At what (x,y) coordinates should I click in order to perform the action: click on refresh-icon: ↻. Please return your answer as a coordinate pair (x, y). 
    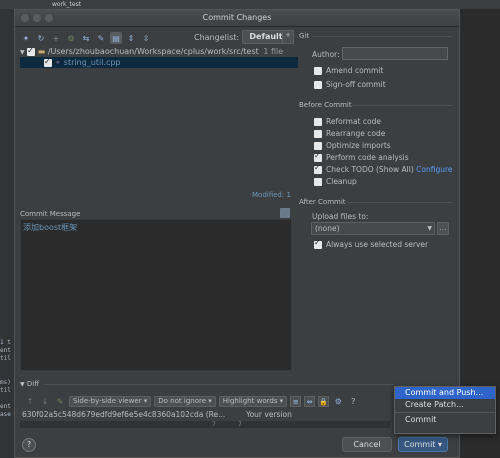
    Looking at the image, I should click on (41, 38).